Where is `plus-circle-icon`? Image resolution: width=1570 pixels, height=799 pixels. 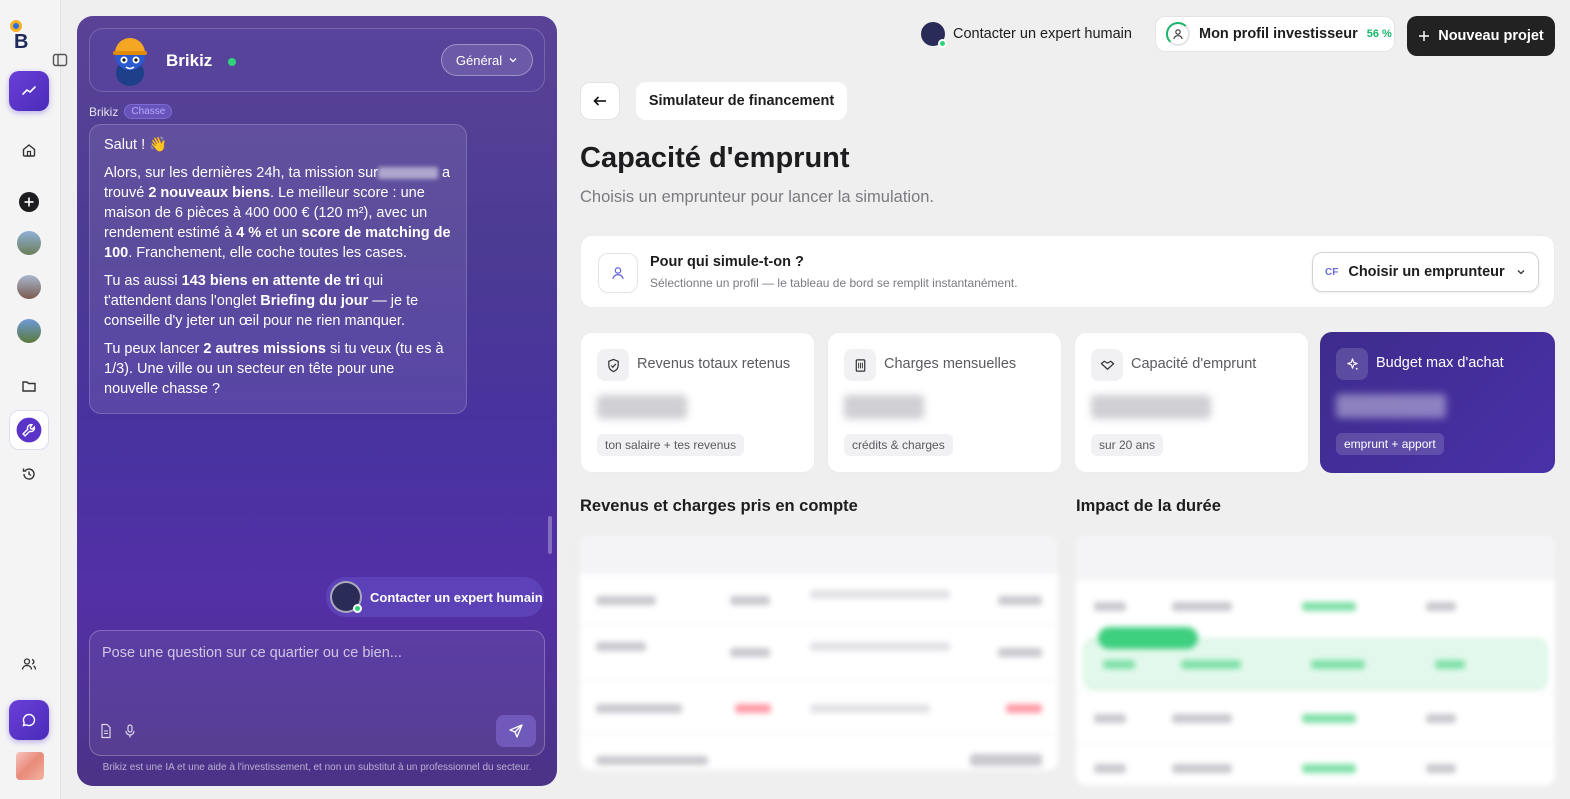
plus-circle-icon is located at coordinates (29, 202).